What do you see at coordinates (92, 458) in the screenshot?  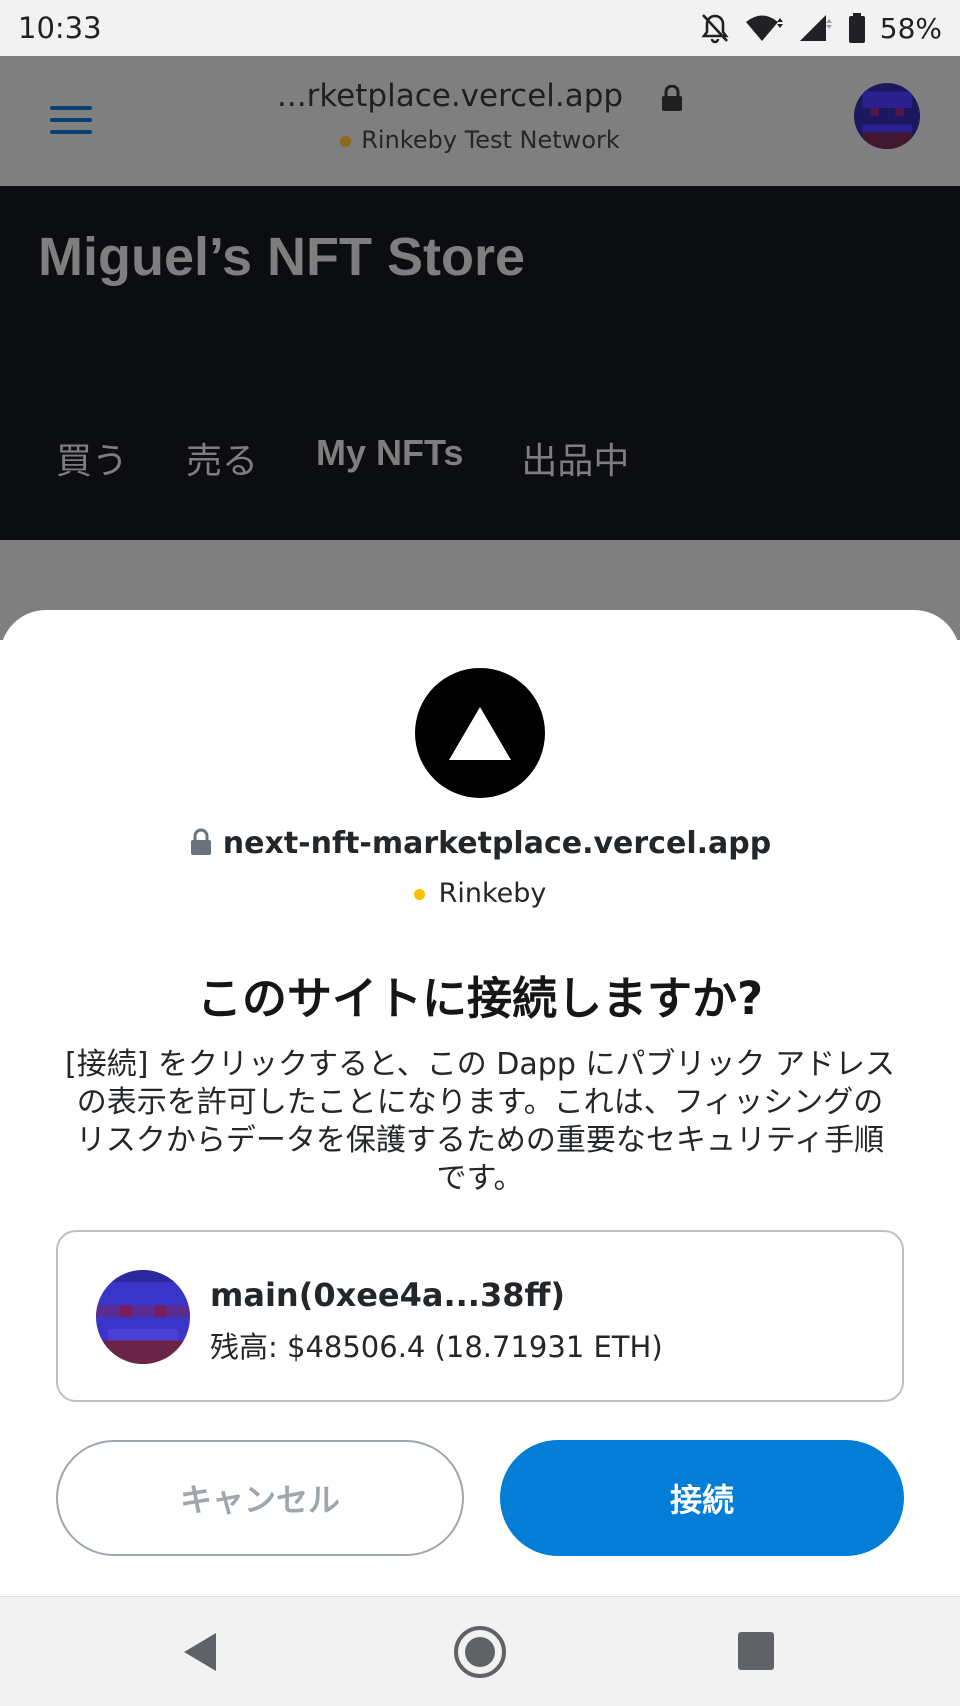 I see `tab-buy: 買う` at bounding box center [92, 458].